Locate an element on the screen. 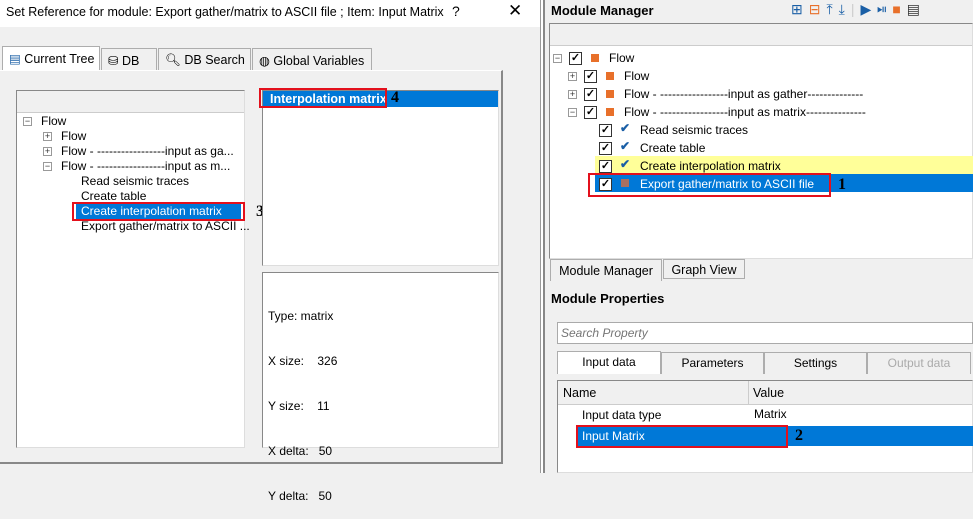 This screenshot has height=519, width=973. close-button: ✕ is located at coordinates (515, 11).